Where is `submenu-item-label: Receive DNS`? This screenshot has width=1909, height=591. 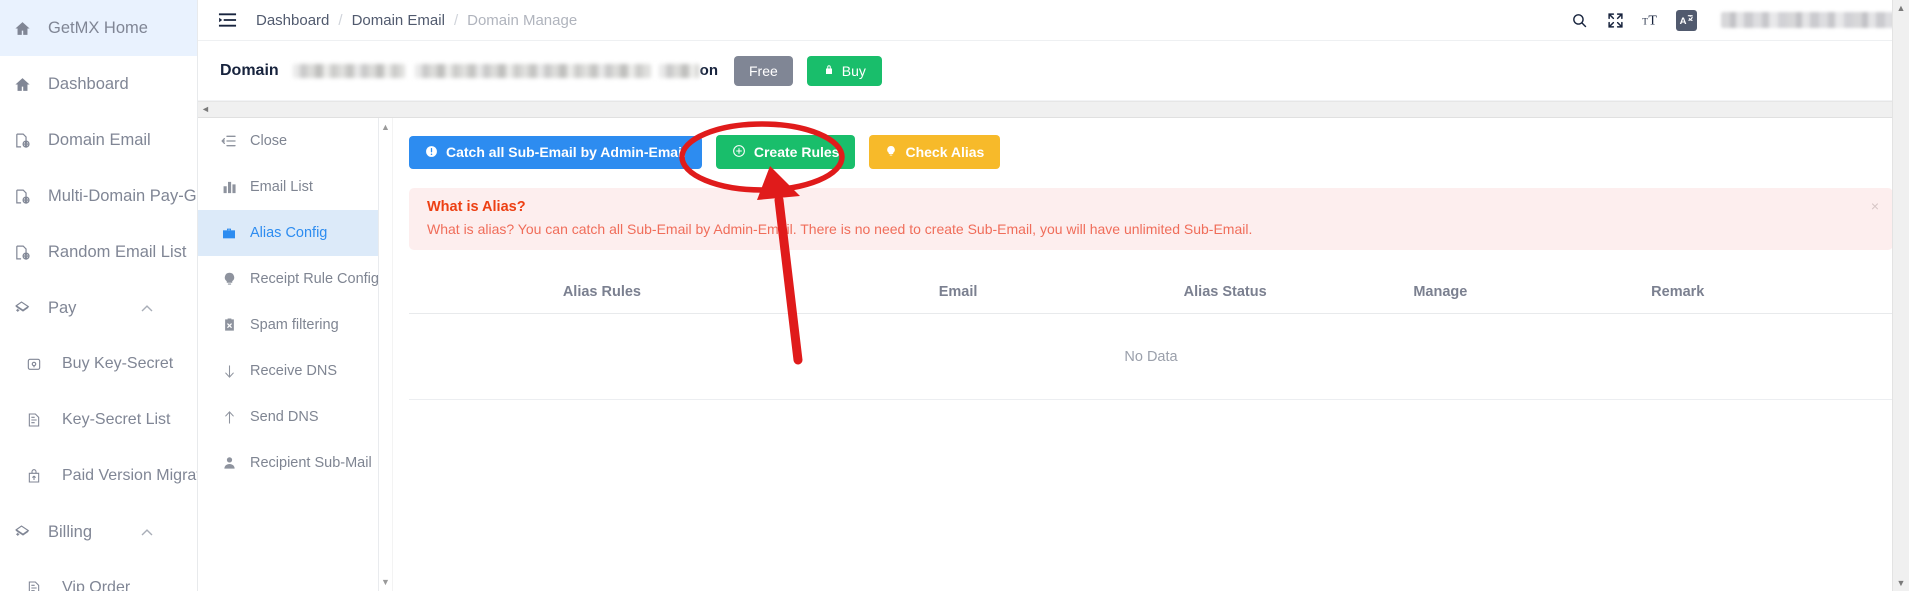
submenu-item-label: Receive DNS is located at coordinates (294, 371).